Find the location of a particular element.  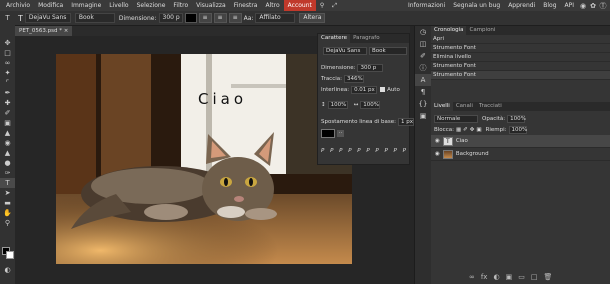

style-select: Book is located at coordinates (94, 18).